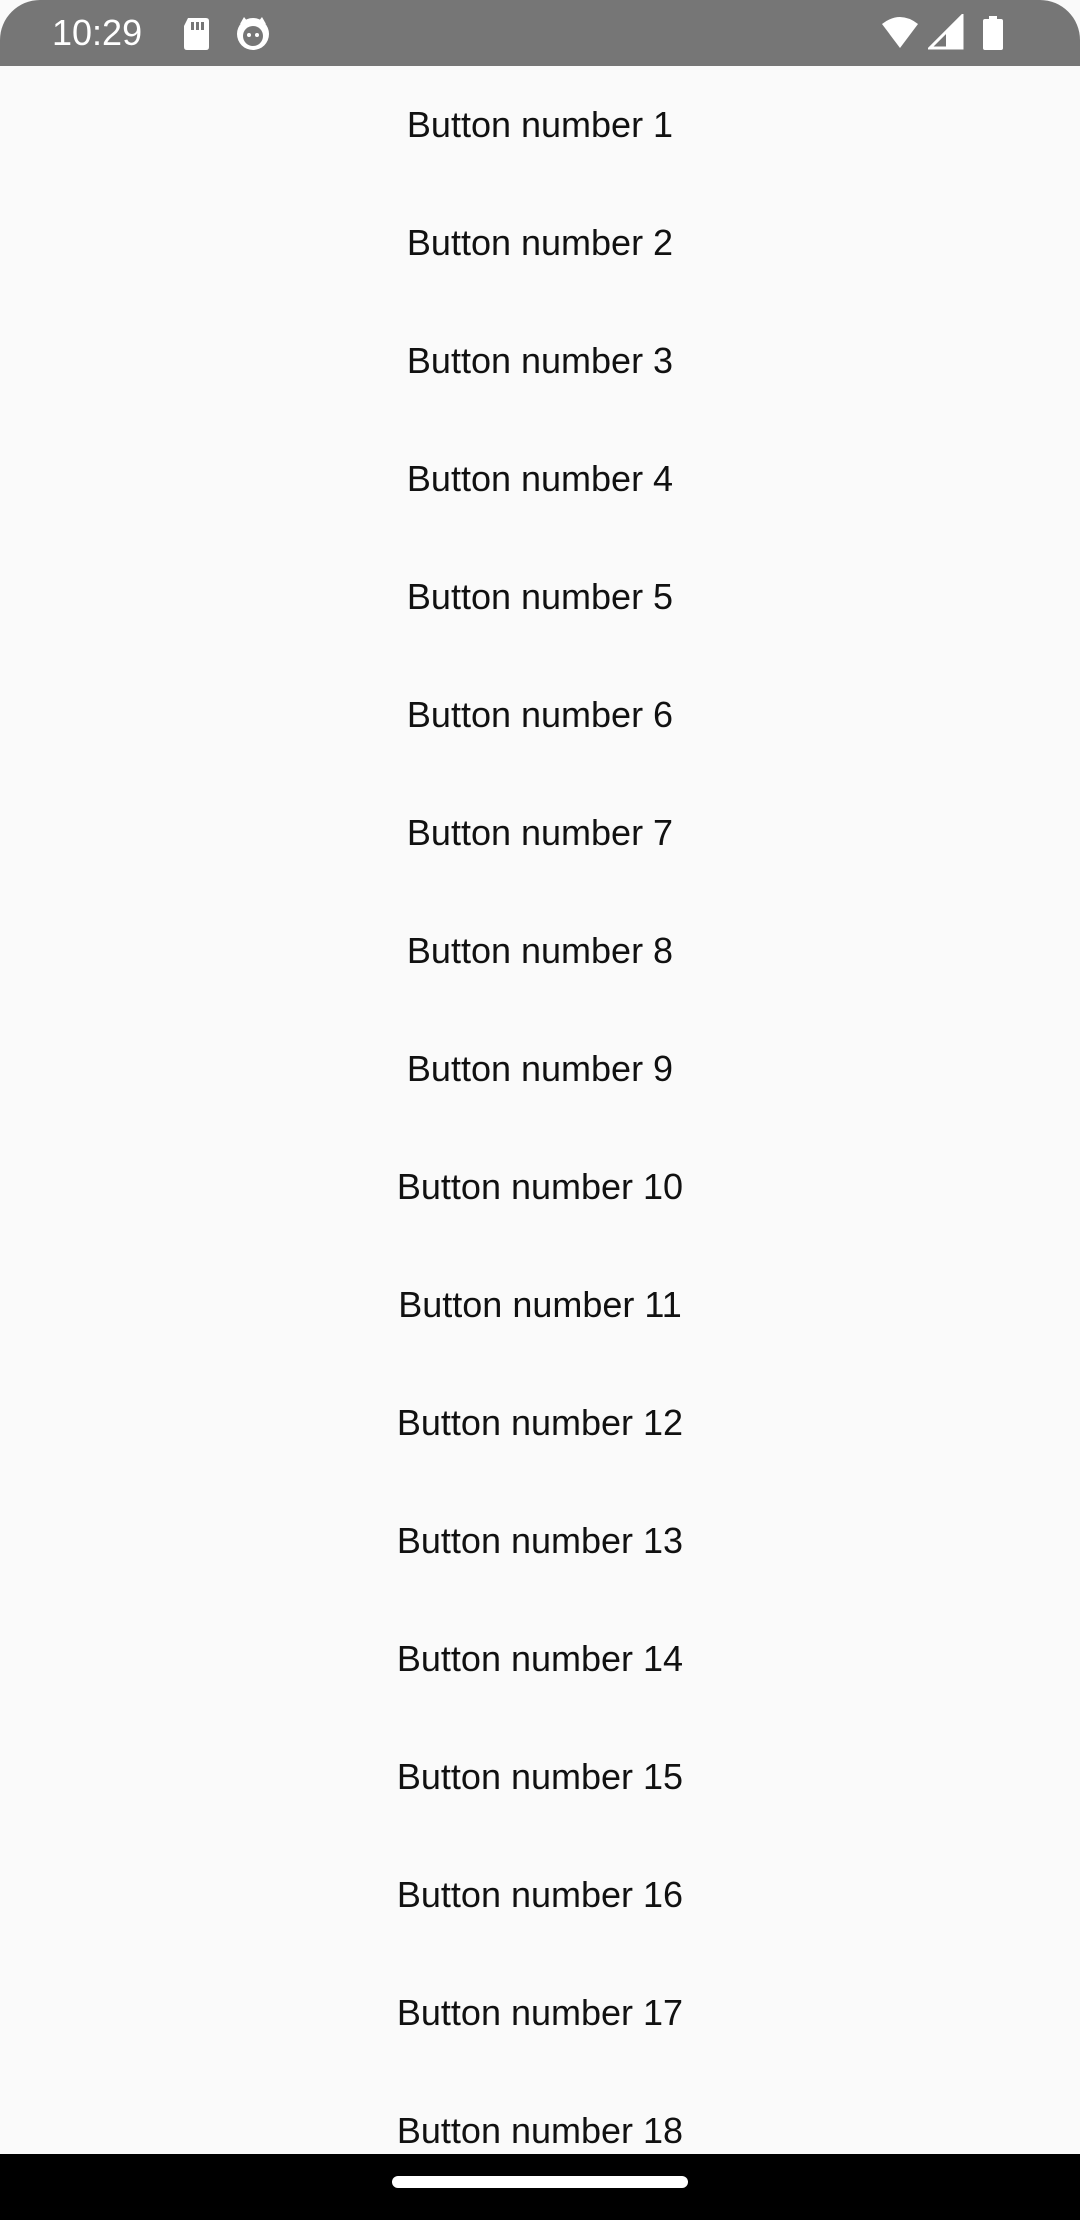 Image resolution: width=1080 pixels, height=2220 pixels. Describe the element at coordinates (540, 2113) in the screenshot. I see `button-18: Button number 18` at that location.